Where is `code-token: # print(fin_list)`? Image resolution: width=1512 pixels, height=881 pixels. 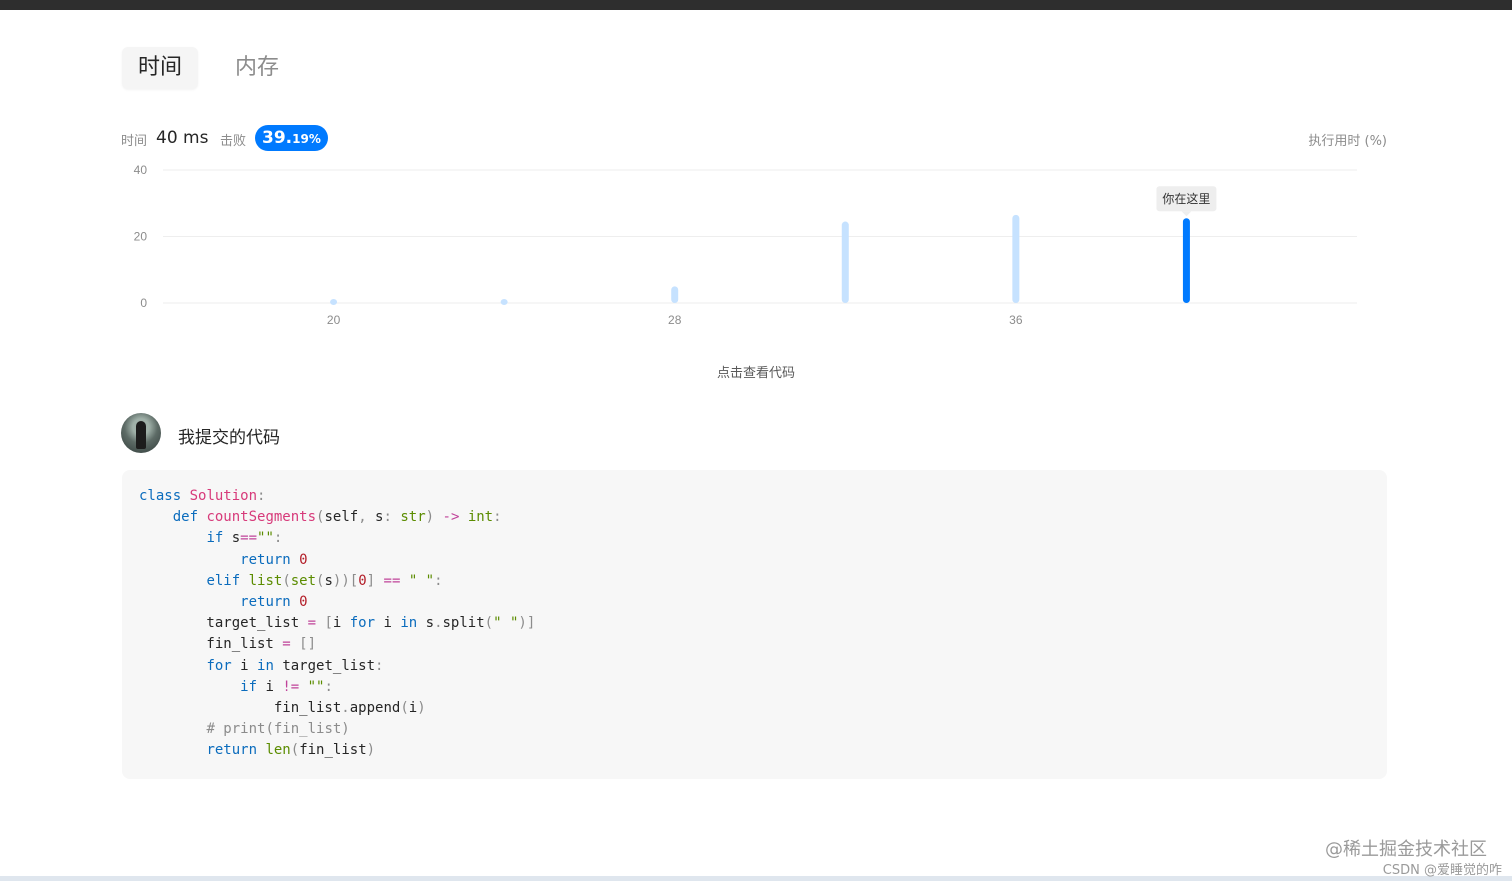 code-token: # print(fin_list) is located at coordinates (278, 729).